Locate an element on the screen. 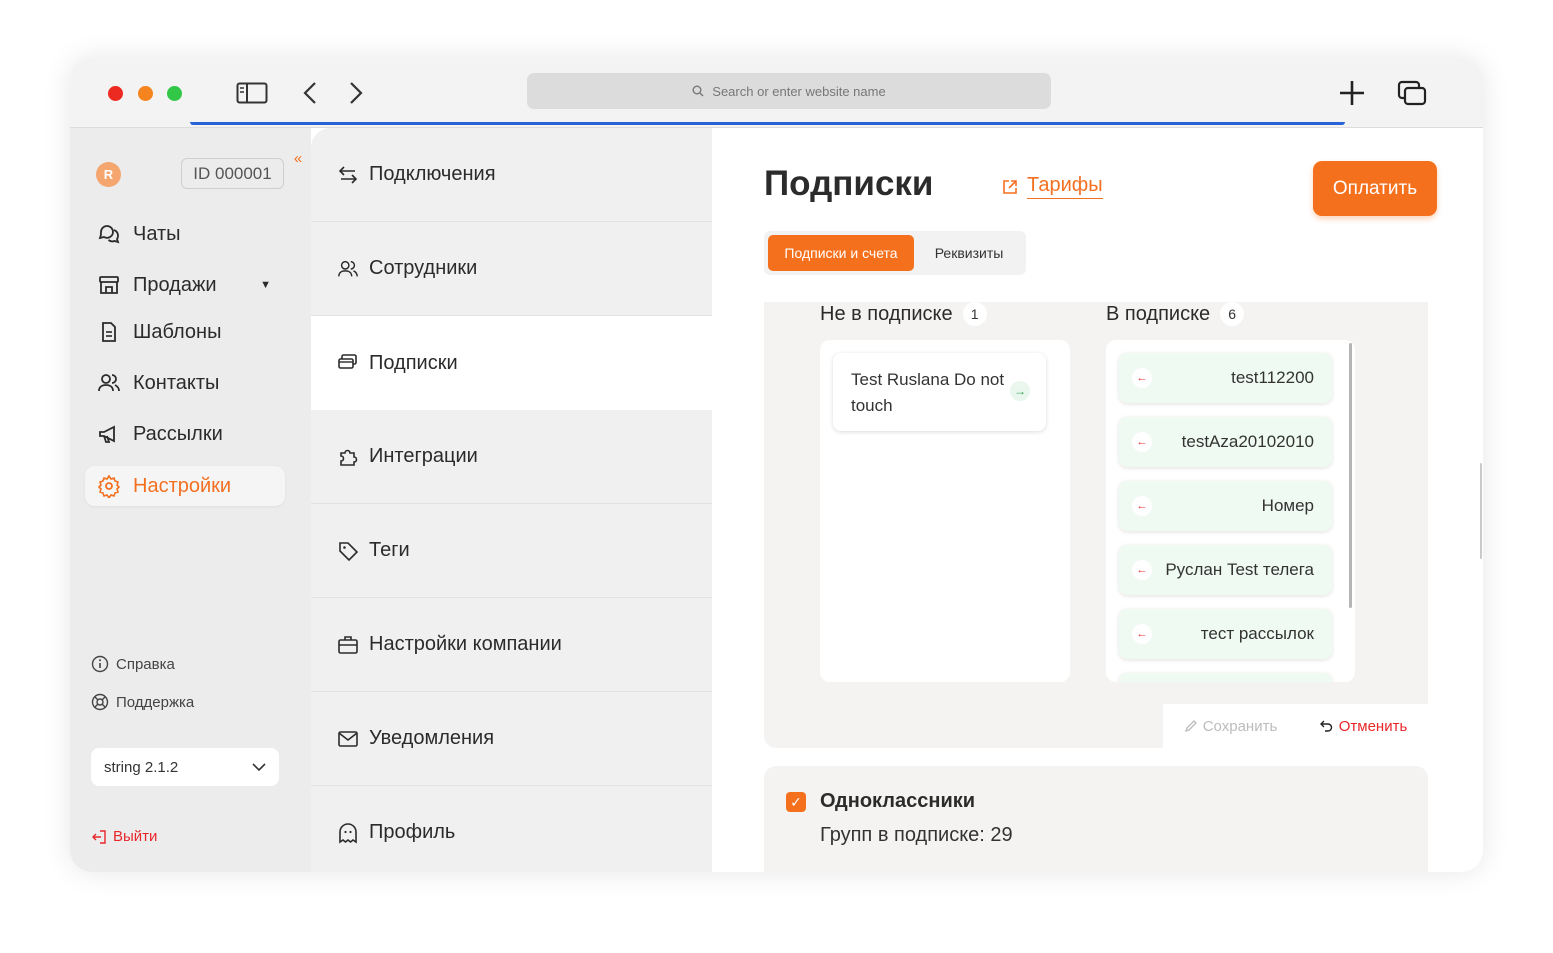 The image size is (1553, 953). menu-item-connections: Подключения is located at coordinates (511, 175).